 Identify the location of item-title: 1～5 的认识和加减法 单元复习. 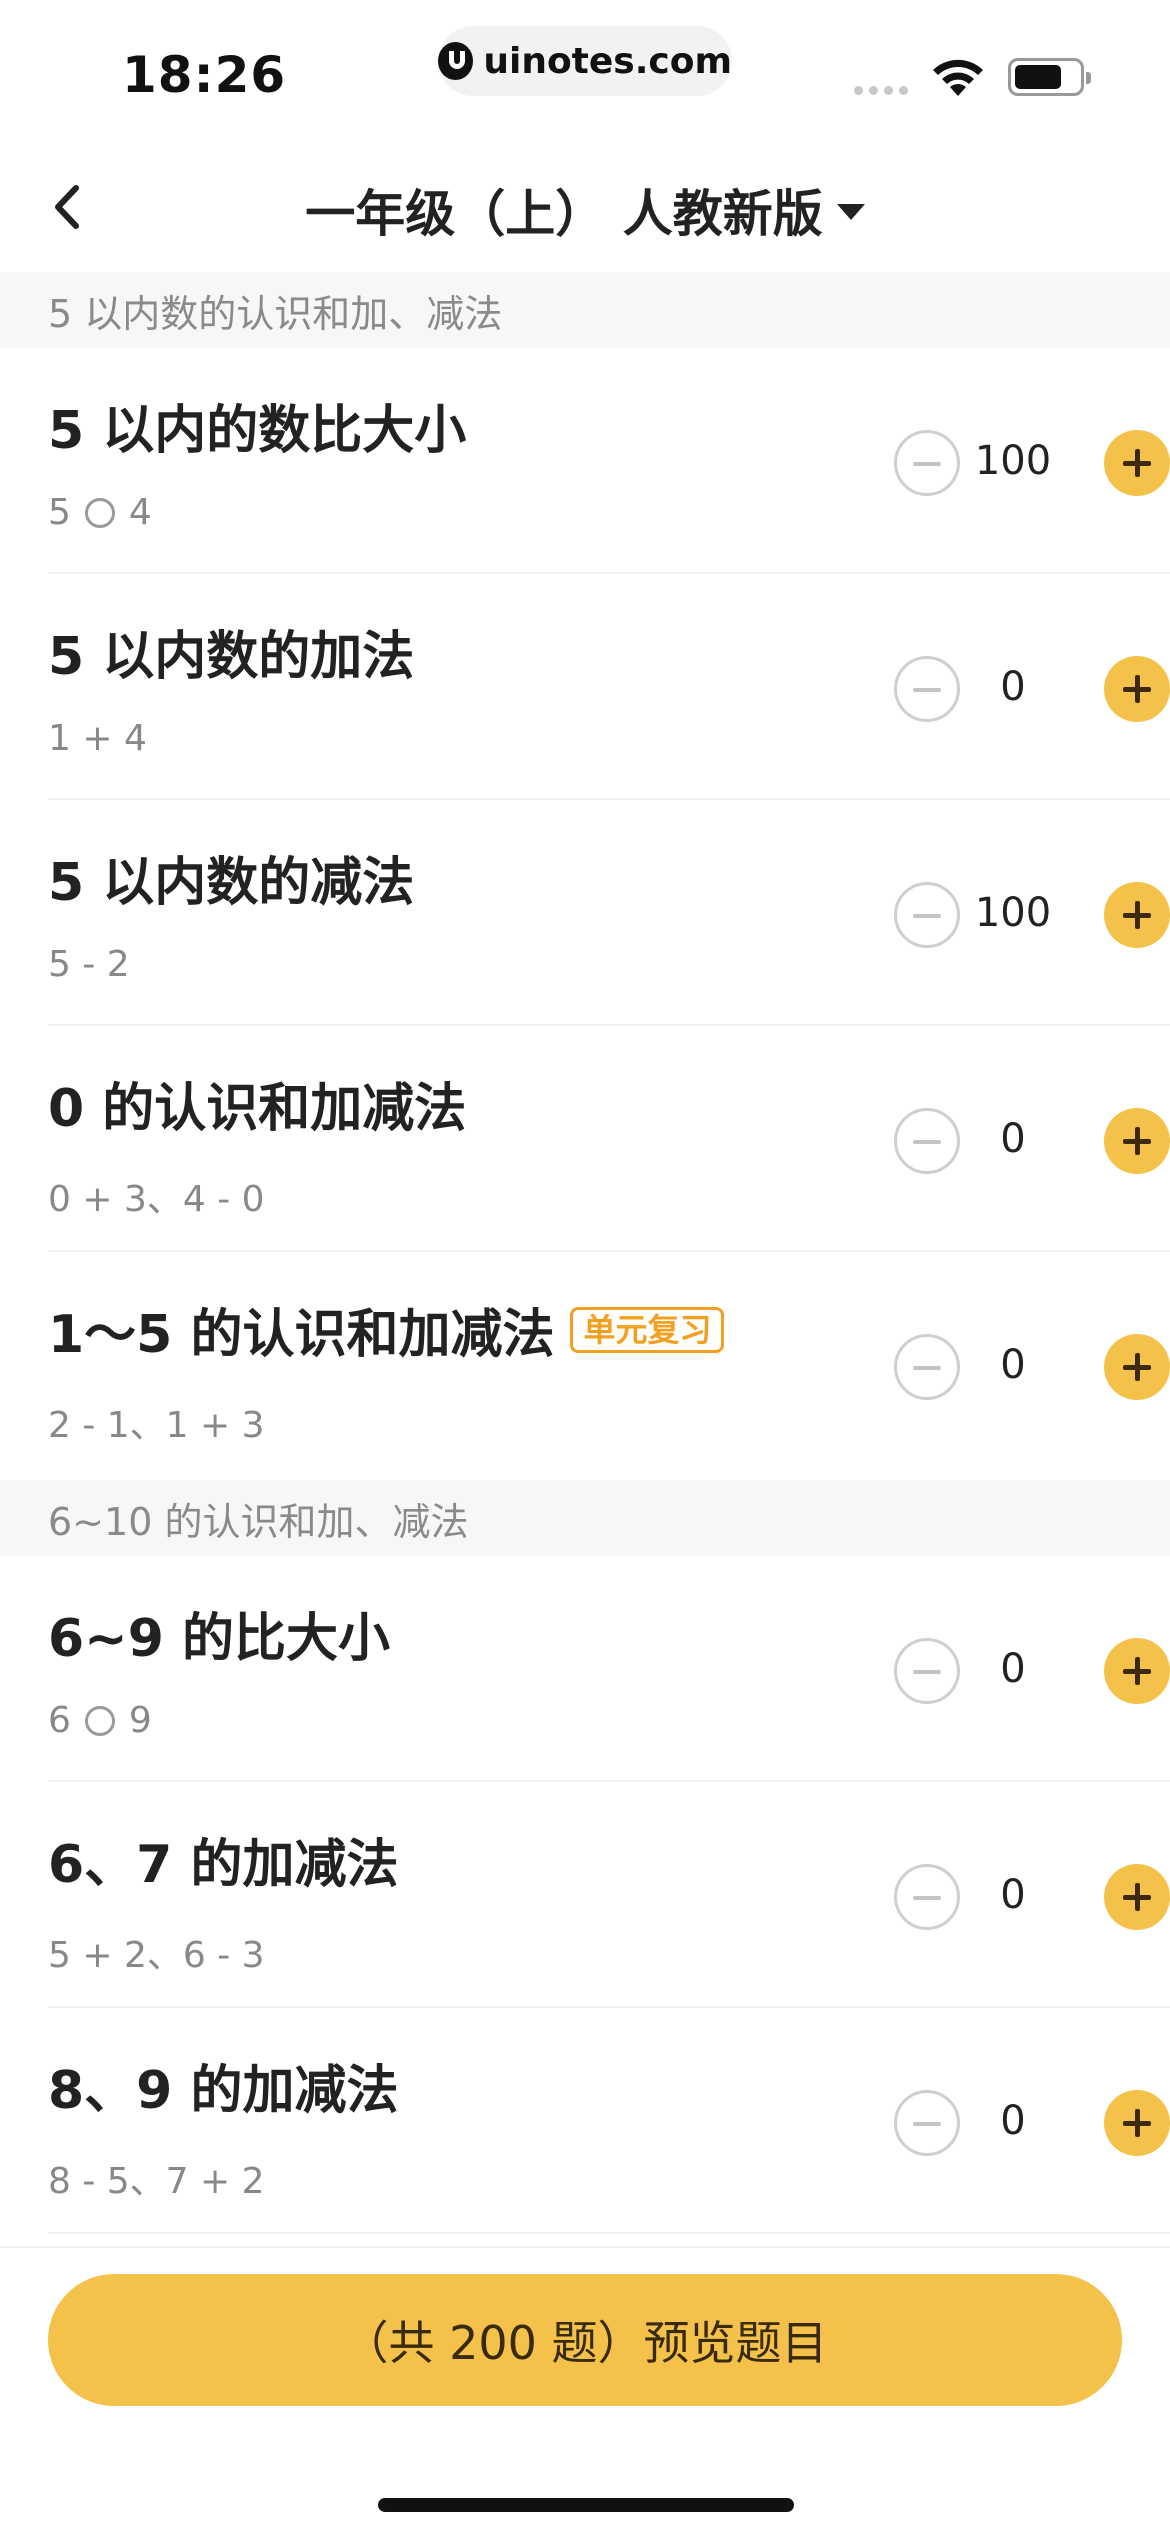
(386, 1329).